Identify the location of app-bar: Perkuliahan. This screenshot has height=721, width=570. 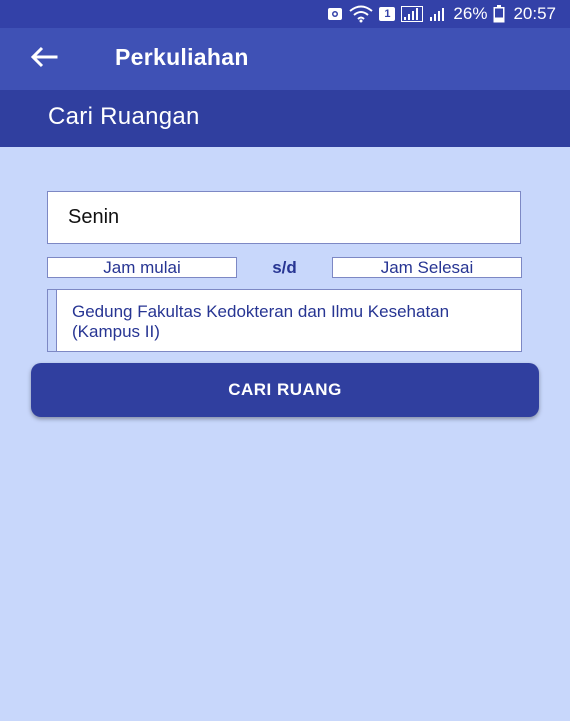
(285, 59).